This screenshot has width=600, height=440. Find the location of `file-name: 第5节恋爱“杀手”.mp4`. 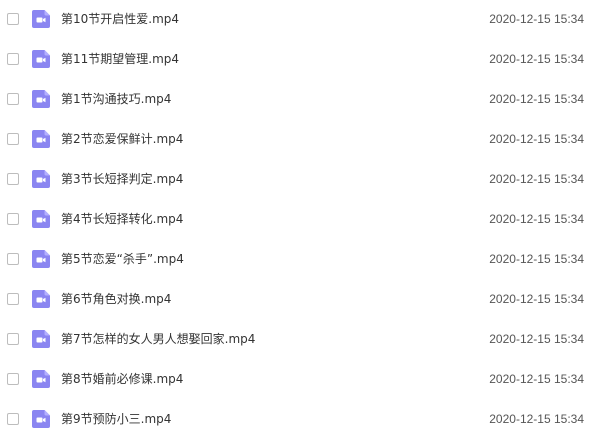

file-name: 第5节恋爱“杀手”.mp4 is located at coordinates (122, 259).